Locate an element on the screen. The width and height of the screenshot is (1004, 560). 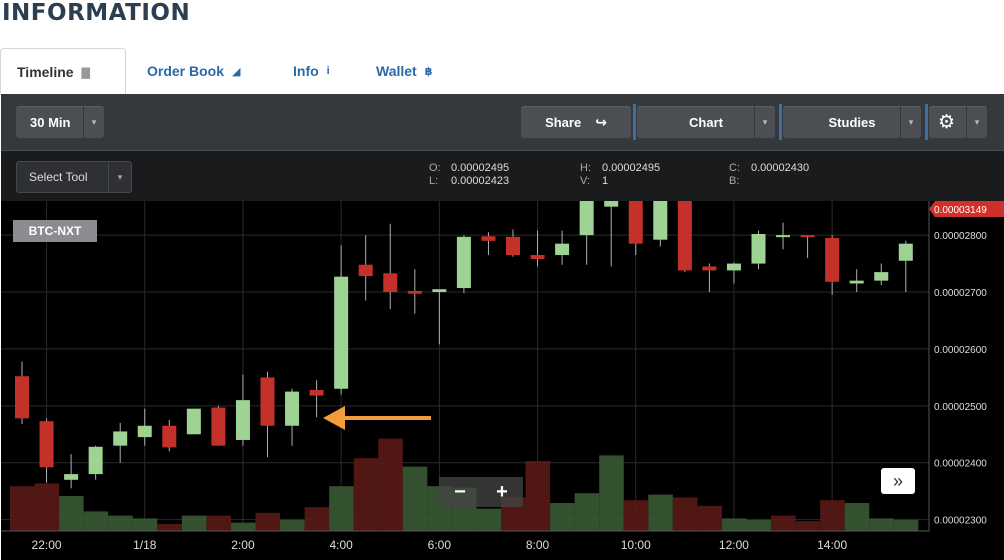
open-key: O: is located at coordinates (435, 168).